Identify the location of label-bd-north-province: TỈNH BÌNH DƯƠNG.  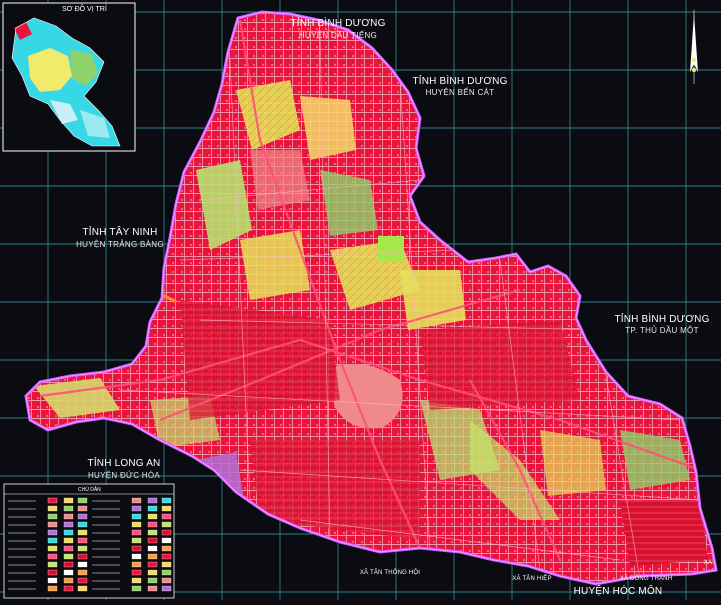
(337, 22).